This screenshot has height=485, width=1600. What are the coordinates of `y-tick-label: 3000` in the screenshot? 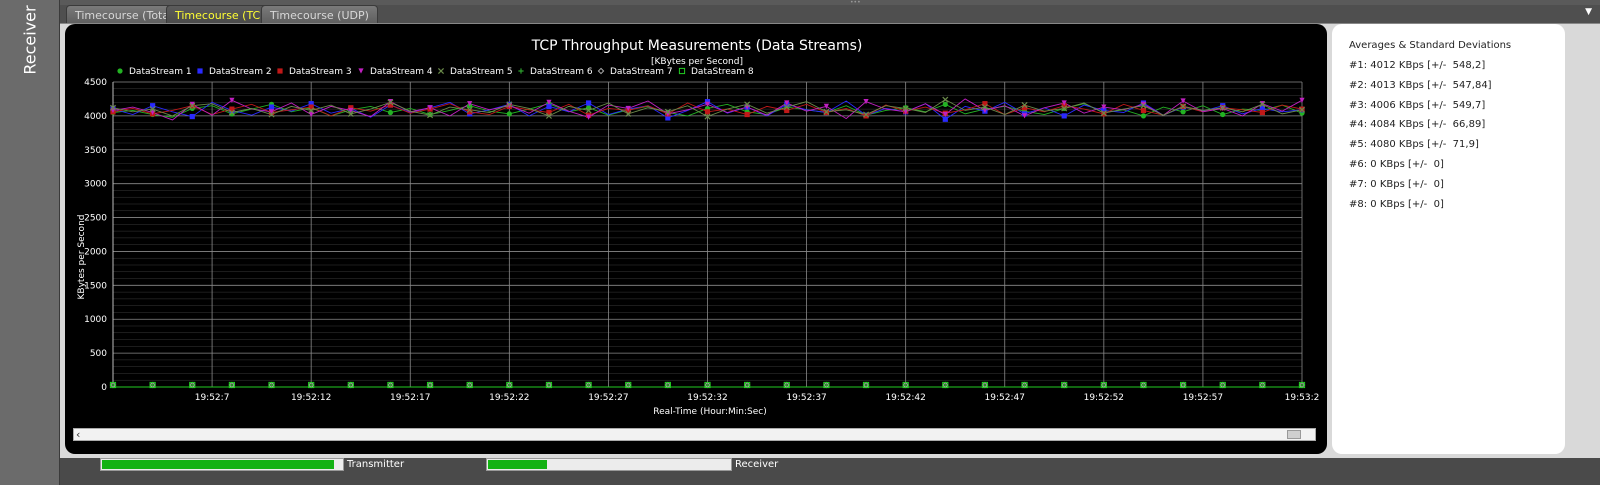 It's located at (95, 185).